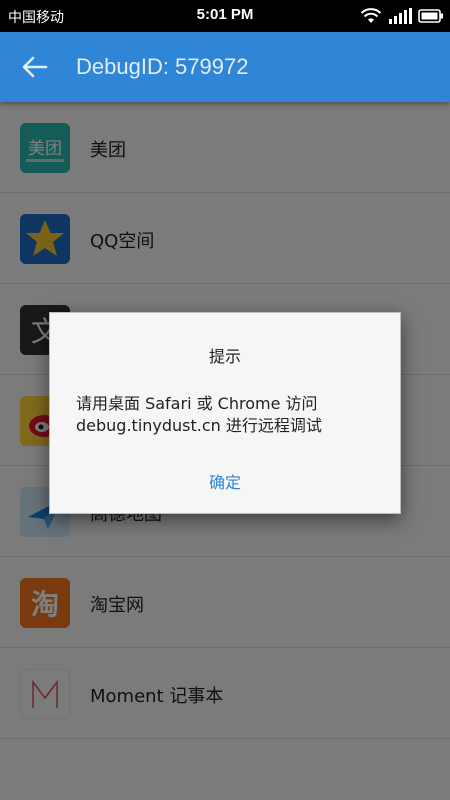 The height and width of the screenshot is (800, 450). What do you see at coordinates (224, 356) in the screenshot?
I see `dialog-title: 提示` at bounding box center [224, 356].